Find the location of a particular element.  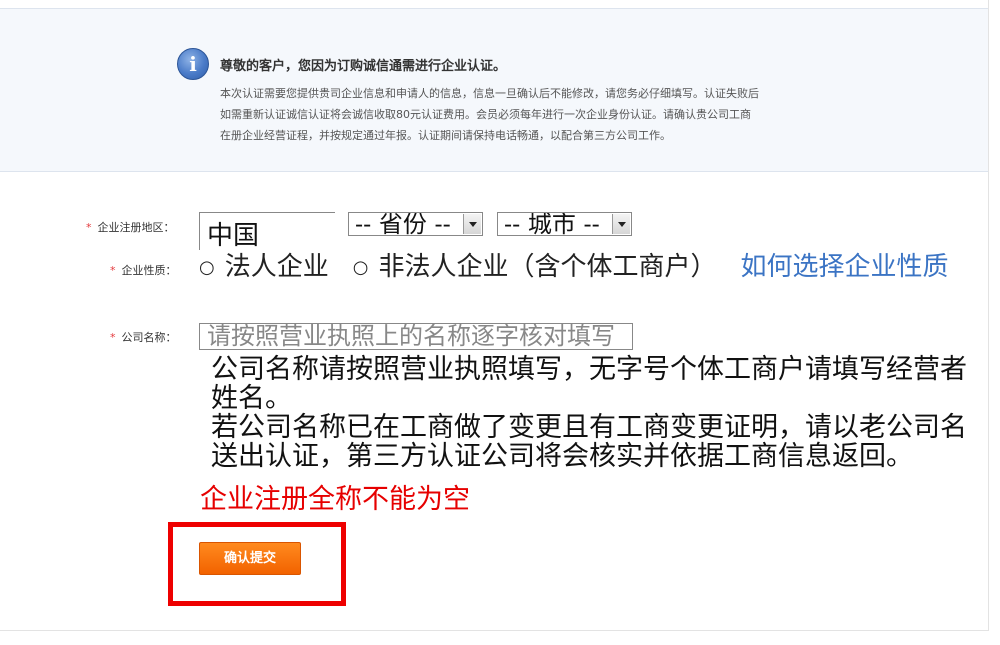

company-name-input: 请按照营业执照上的名称逐字核对填写 is located at coordinates (416, 336).